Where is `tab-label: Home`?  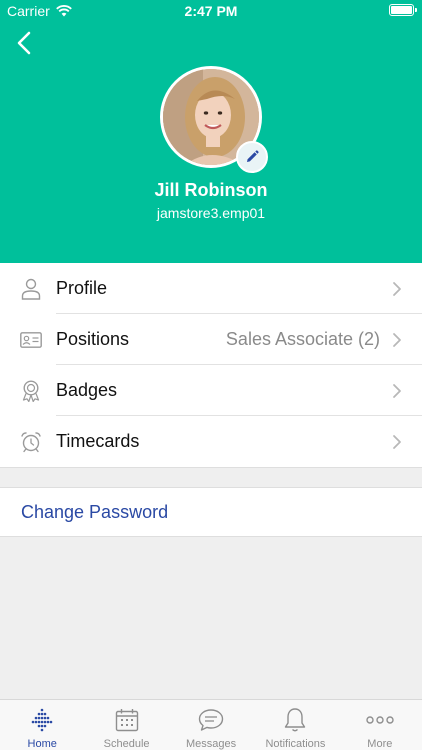
tab-label: Home is located at coordinates (42, 744).